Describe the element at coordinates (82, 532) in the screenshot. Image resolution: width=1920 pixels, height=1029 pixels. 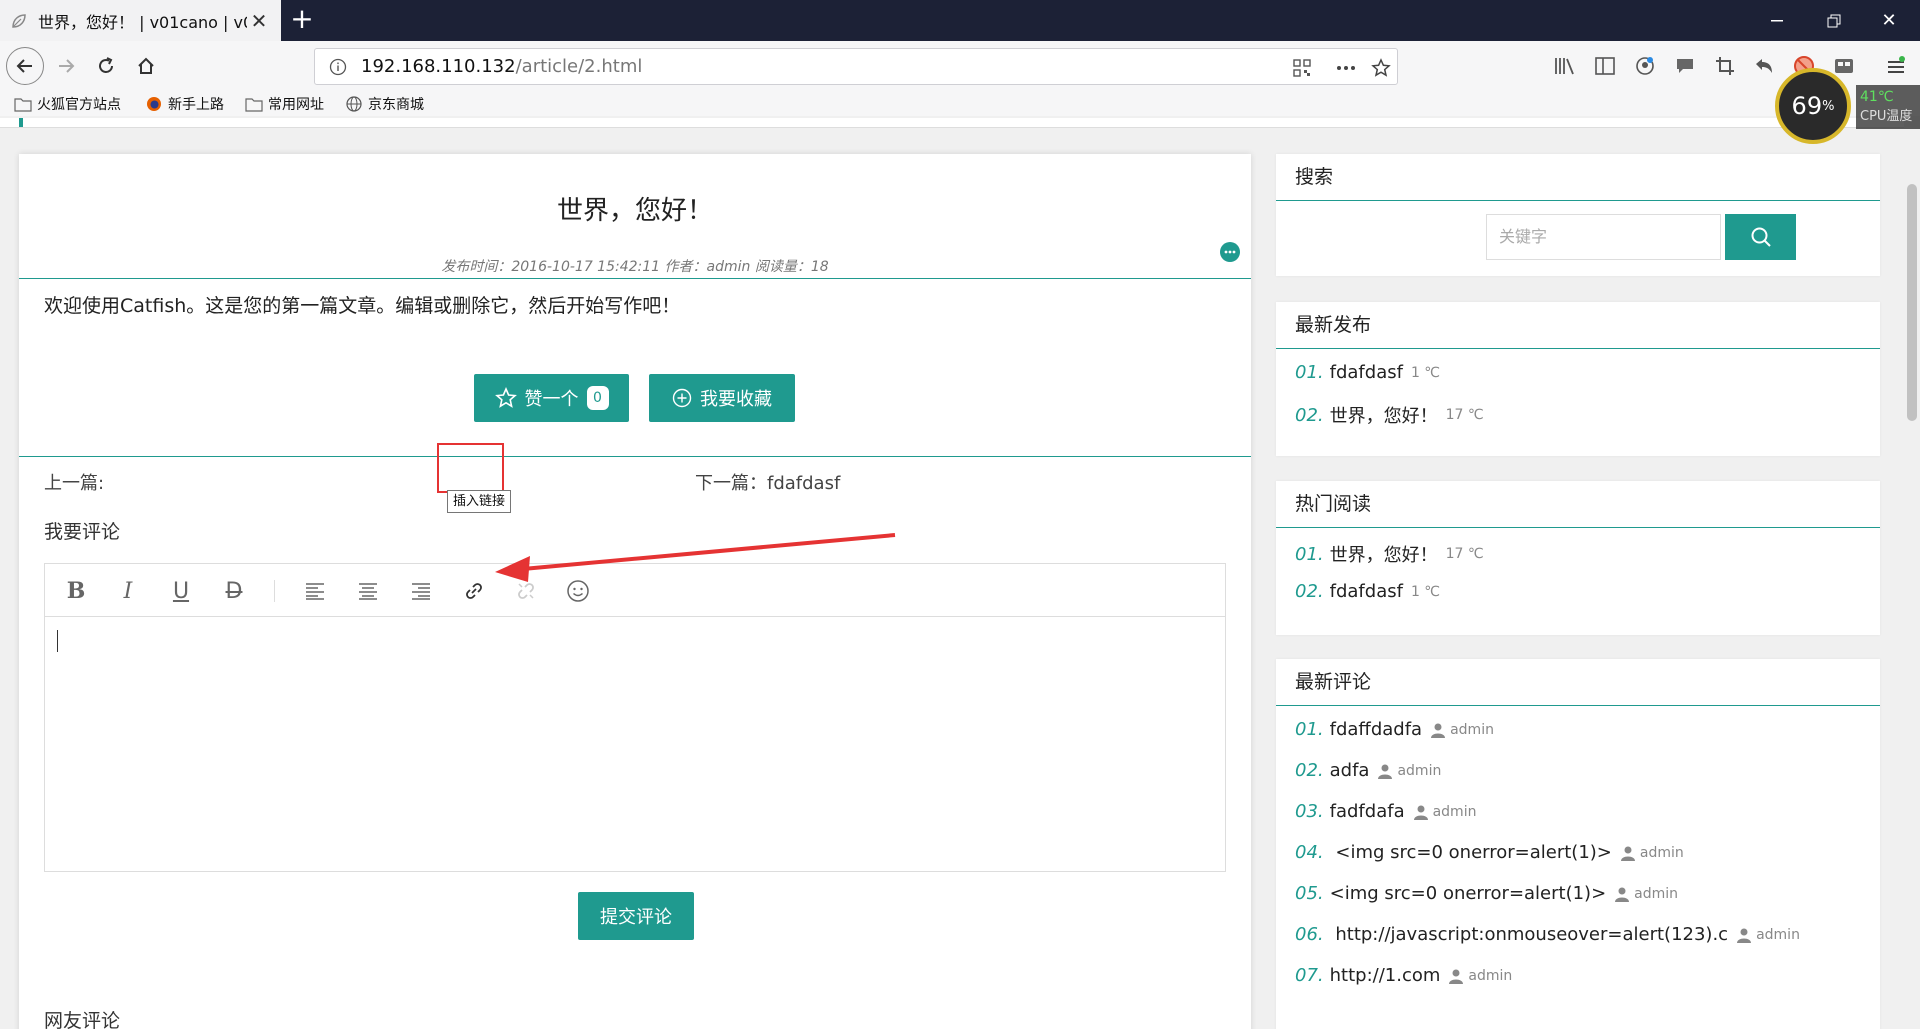
I see `comment-heading: 我要评论` at that location.